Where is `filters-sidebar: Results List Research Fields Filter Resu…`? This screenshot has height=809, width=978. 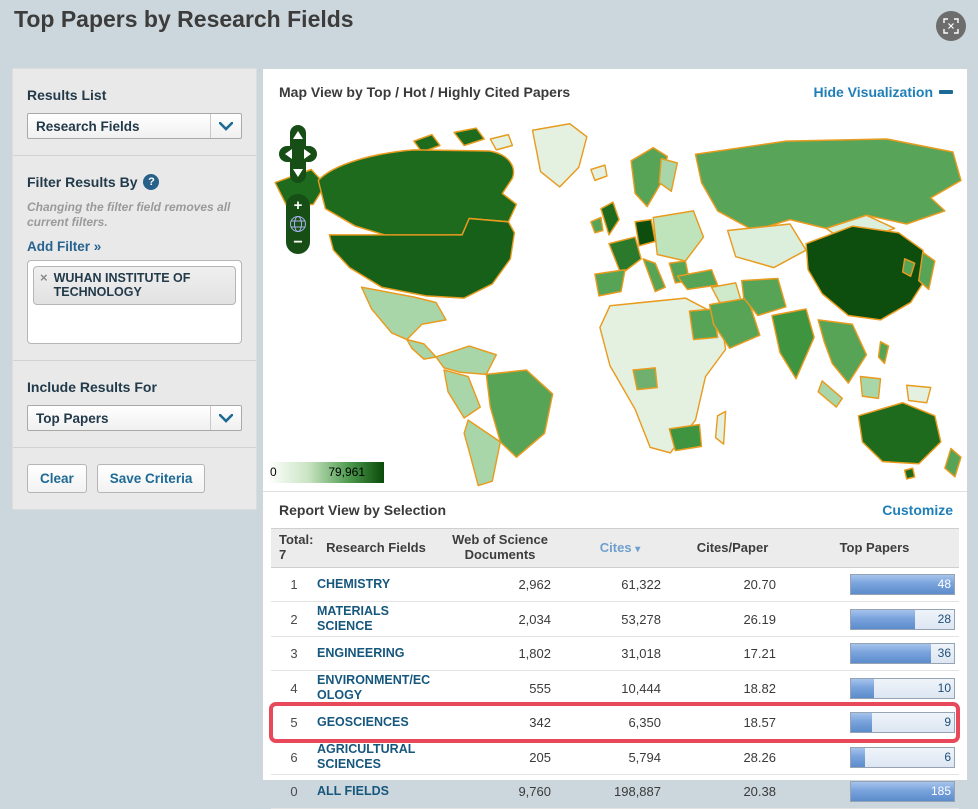 filters-sidebar: Results List Research Fields Filter Resu… is located at coordinates (134, 289).